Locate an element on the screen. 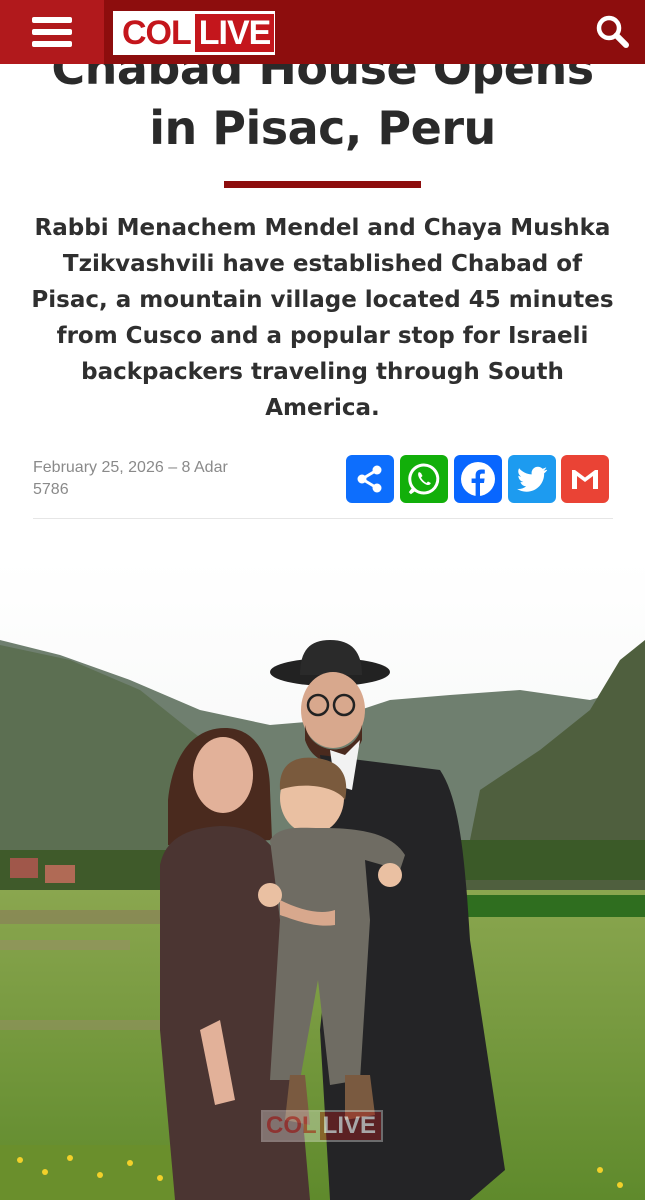 This screenshot has height=1200, width=645. watermark-live-text: LIVE is located at coordinates (350, 1126).